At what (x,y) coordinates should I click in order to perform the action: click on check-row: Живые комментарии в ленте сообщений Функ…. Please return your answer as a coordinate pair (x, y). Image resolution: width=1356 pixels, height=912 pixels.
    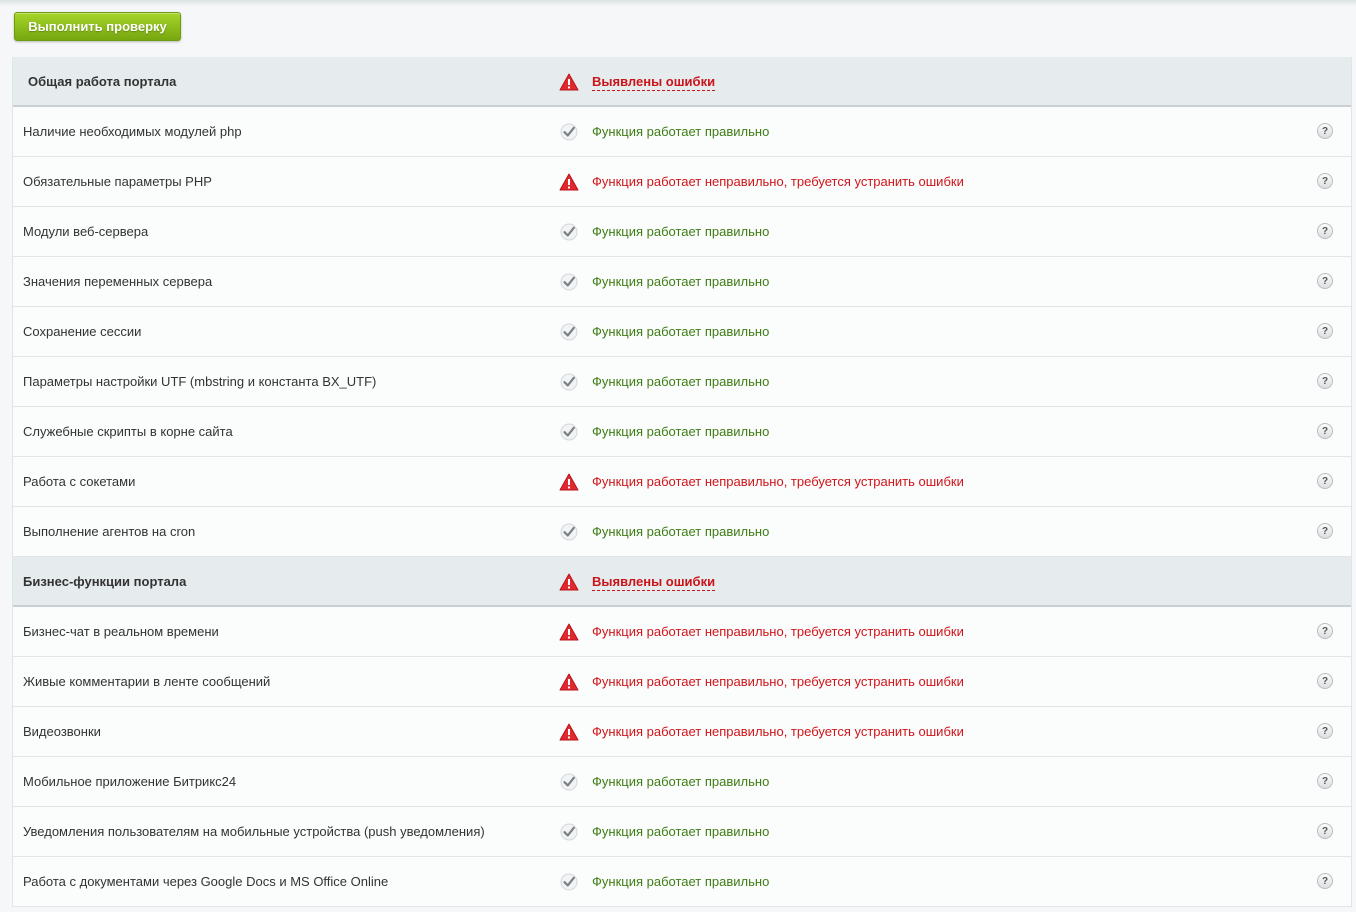
    Looking at the image, I should click on (682, 682).